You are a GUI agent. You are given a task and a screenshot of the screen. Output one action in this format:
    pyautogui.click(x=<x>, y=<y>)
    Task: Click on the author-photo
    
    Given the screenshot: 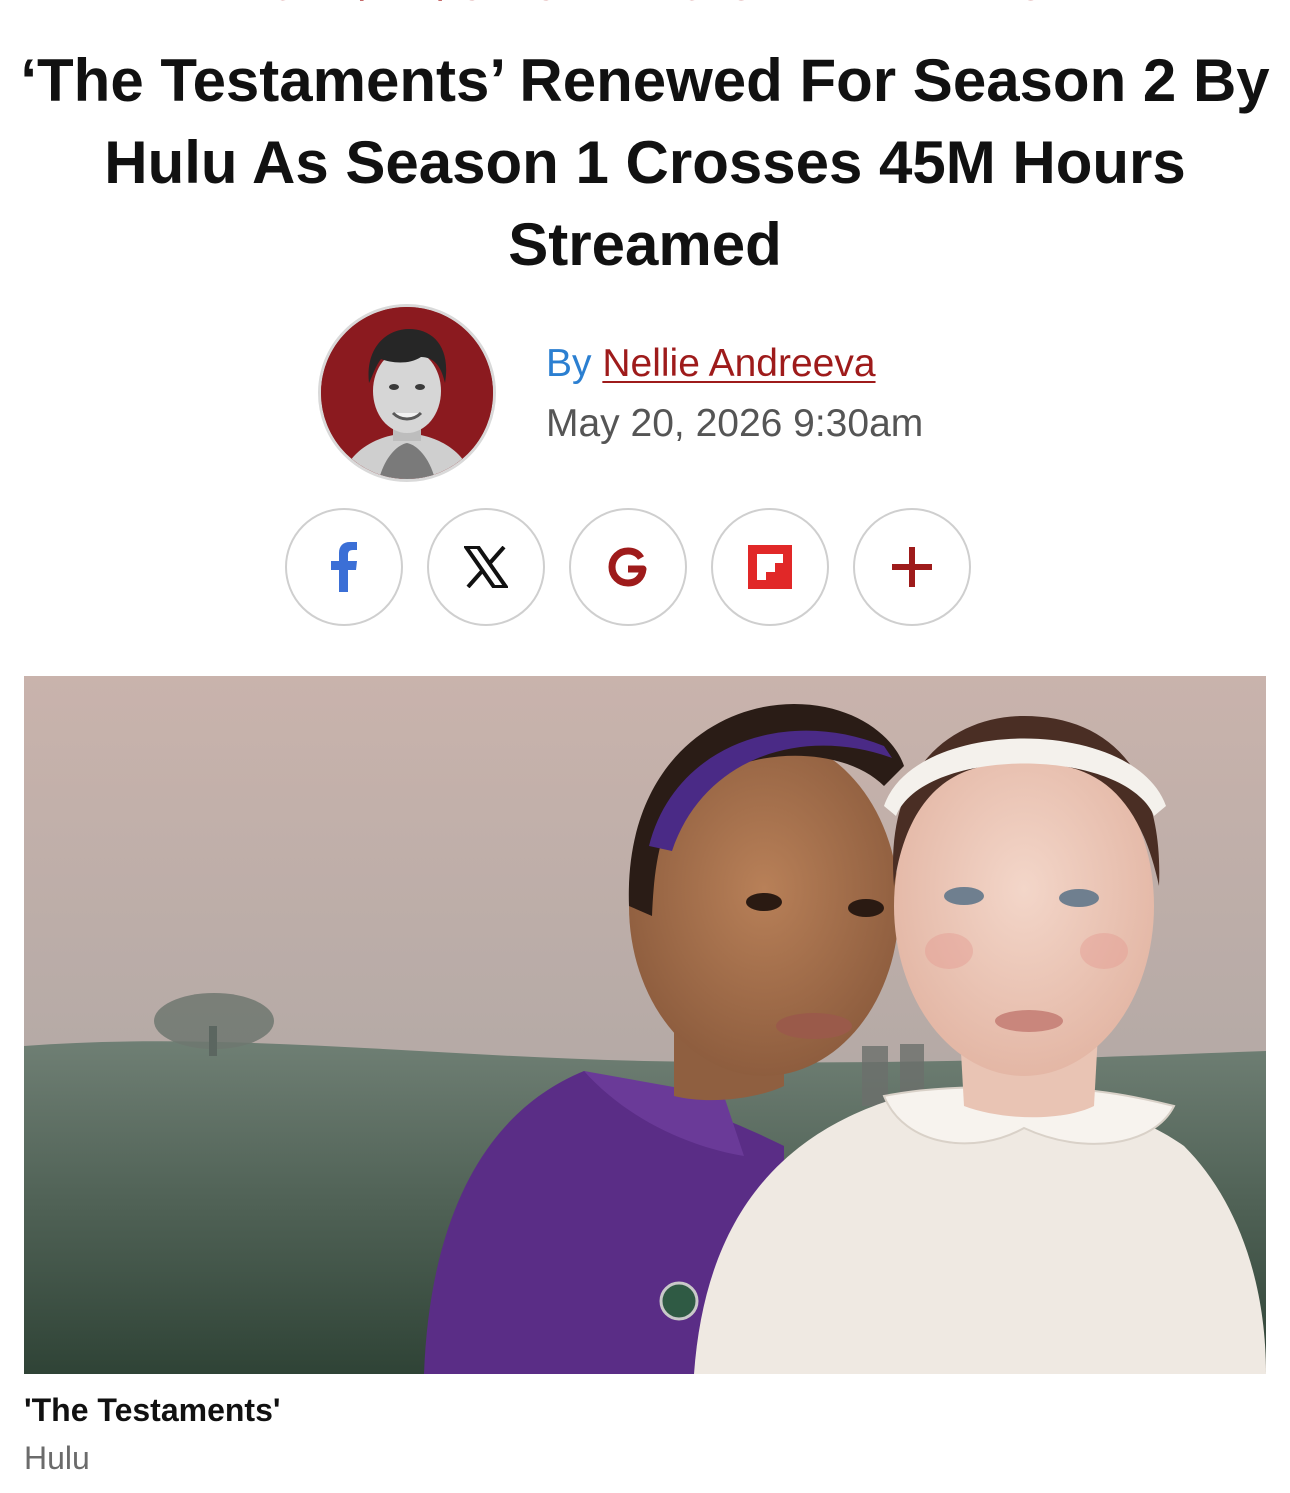 What is the action you would take?
    pyautogui.click(x=407, y=393)
    